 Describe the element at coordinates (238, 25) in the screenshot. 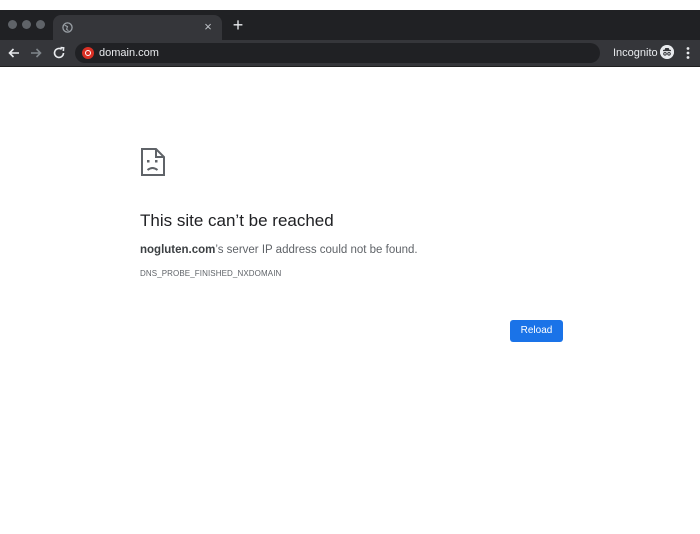

I see `new-tab-button: +` at that location.